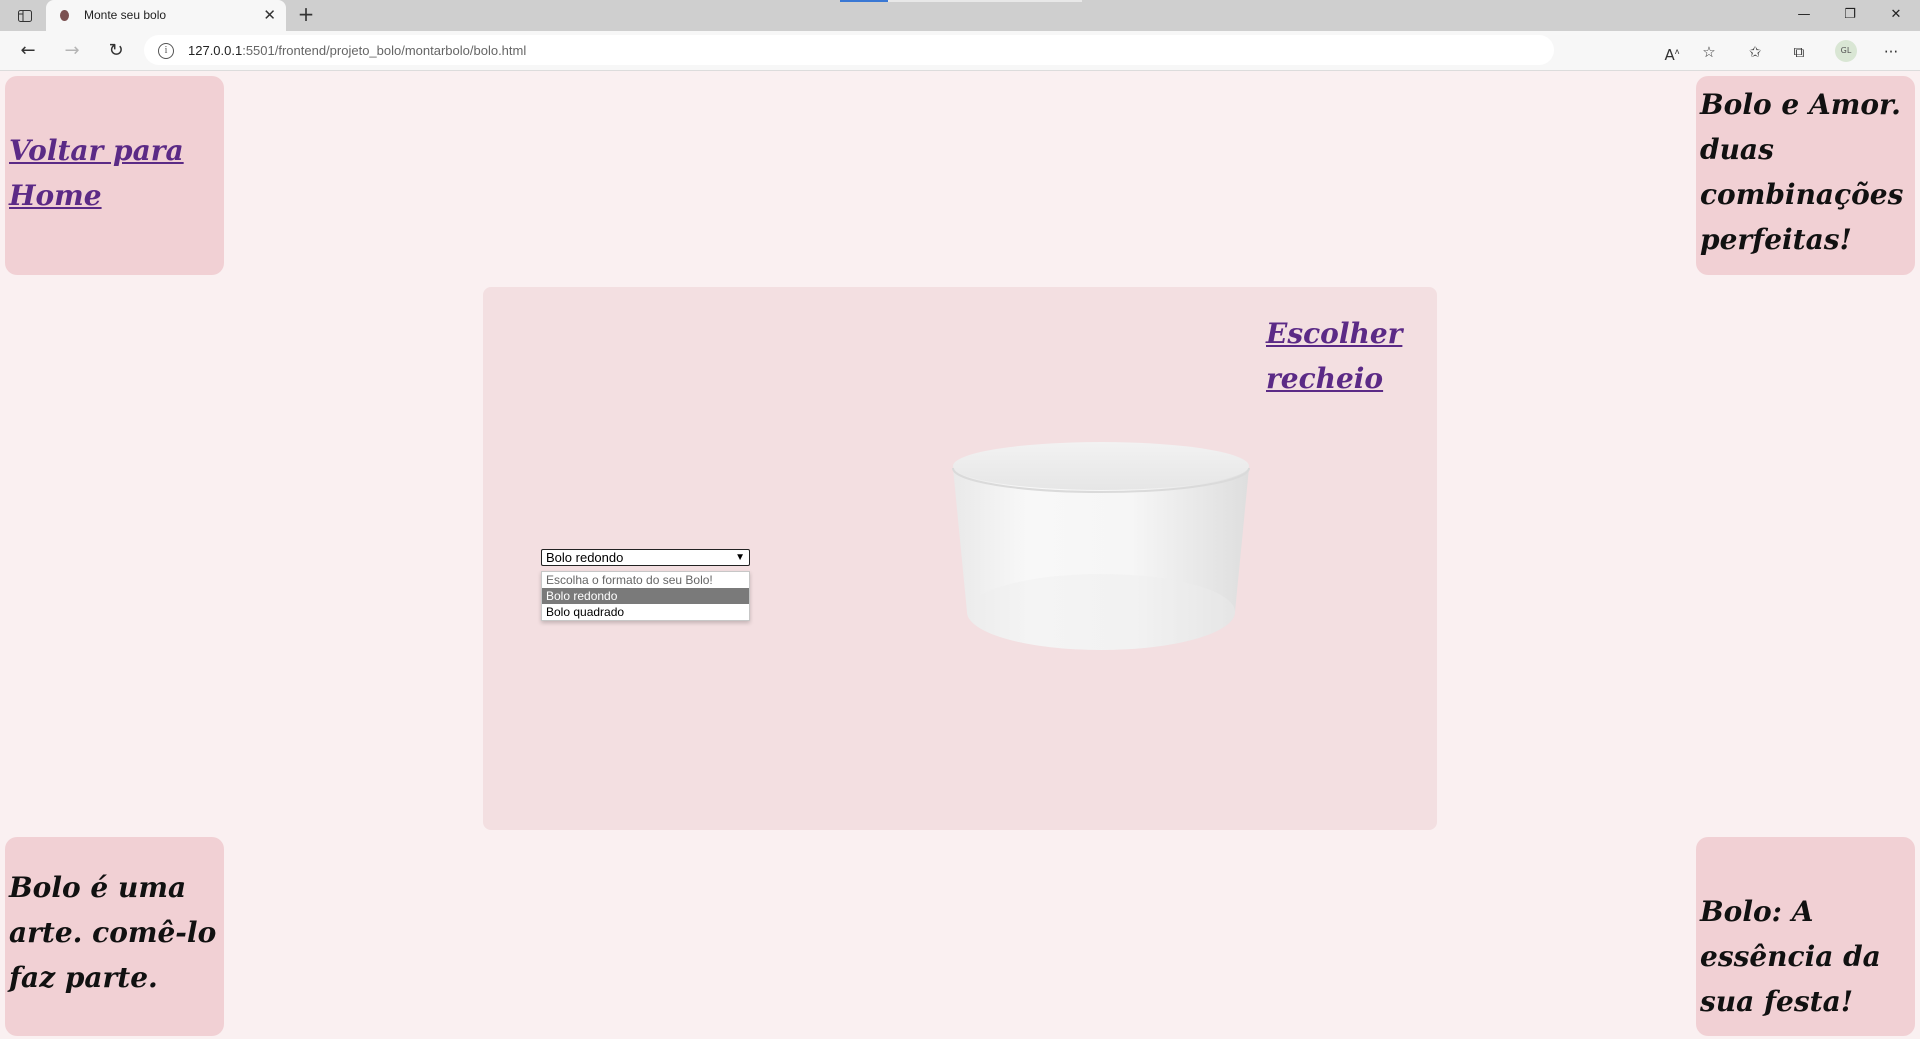  I want to click on tab-title: Monte seu bolo, so click(125, 15).